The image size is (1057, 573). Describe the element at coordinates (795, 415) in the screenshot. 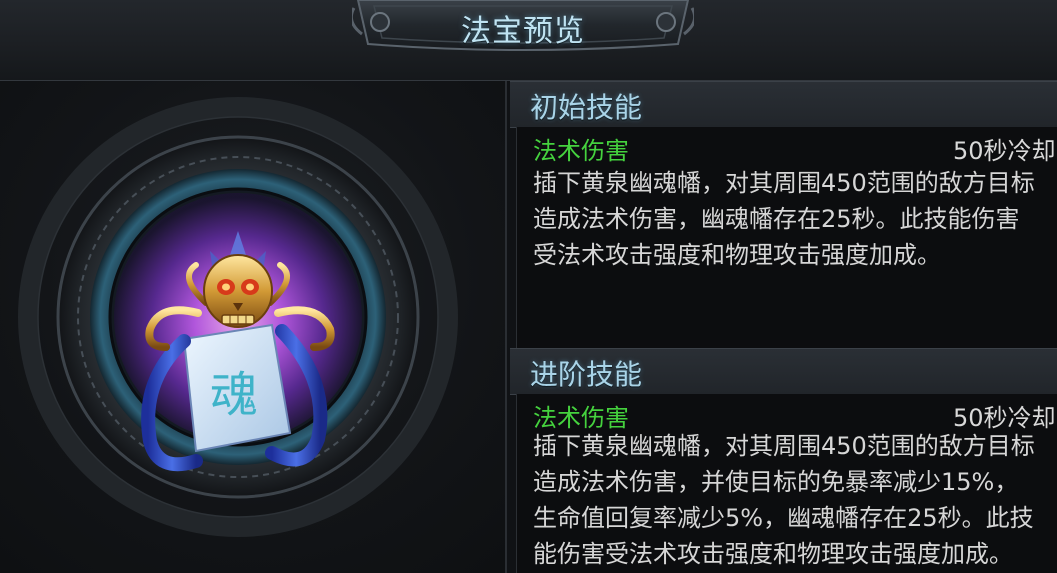

I see `advanced-skill-name-row: 法术伤害 50秒冷却` at that location.